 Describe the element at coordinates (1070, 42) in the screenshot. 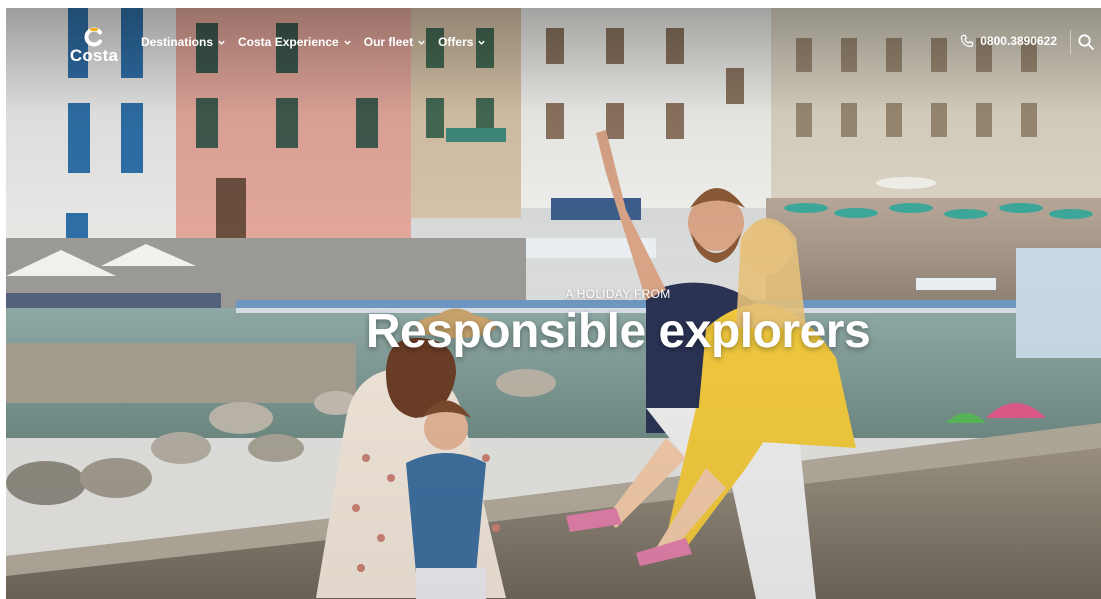

I see `header-divider` at that location.